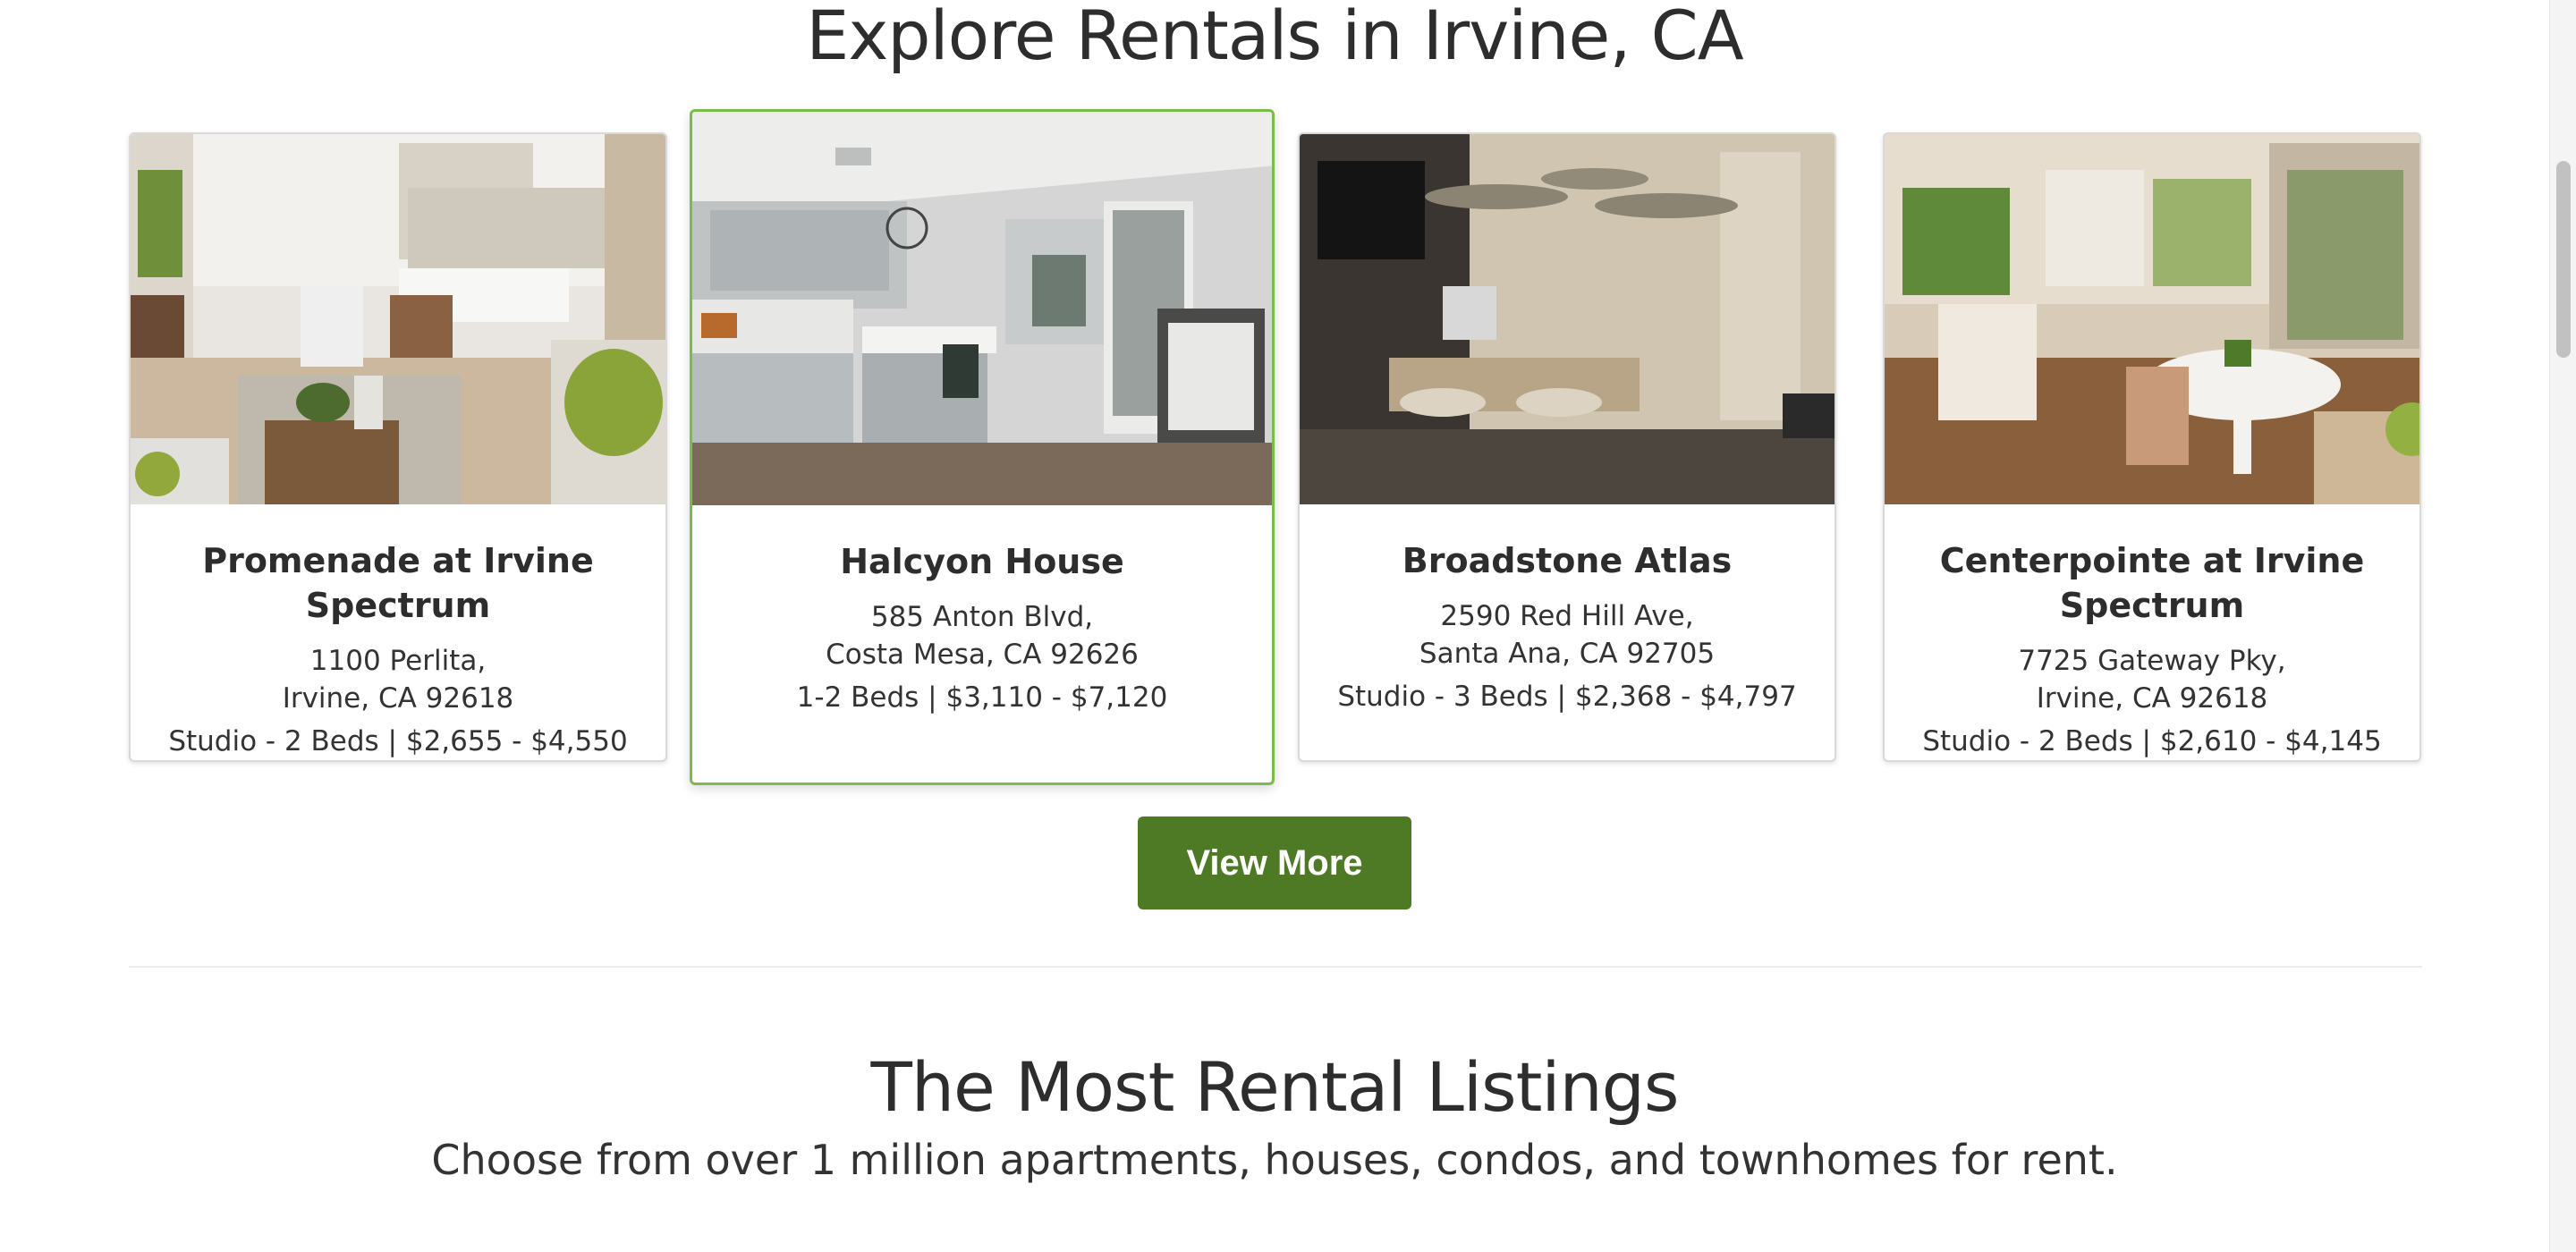  Describe the element at coordinates (1274, 37) in the screenshot. I see `section-title-explore: Explore Rentals in Irvine, CA` at that location.